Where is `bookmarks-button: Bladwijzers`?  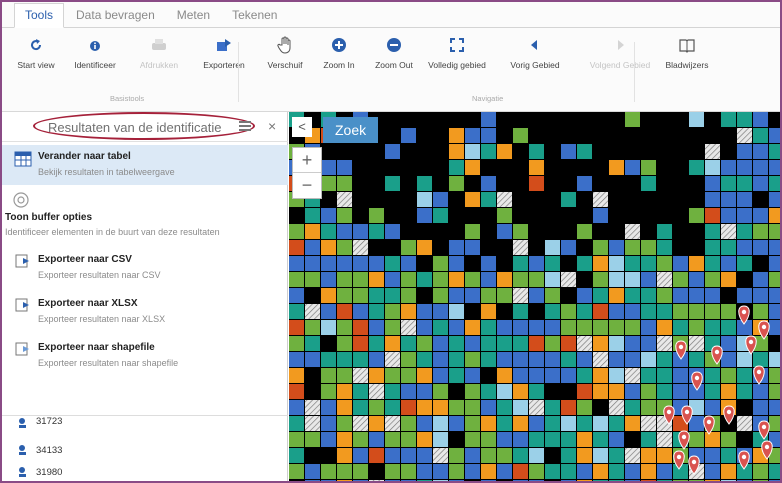 bookmarks-button: Bladwijzers is located at coordinates (687, 51).